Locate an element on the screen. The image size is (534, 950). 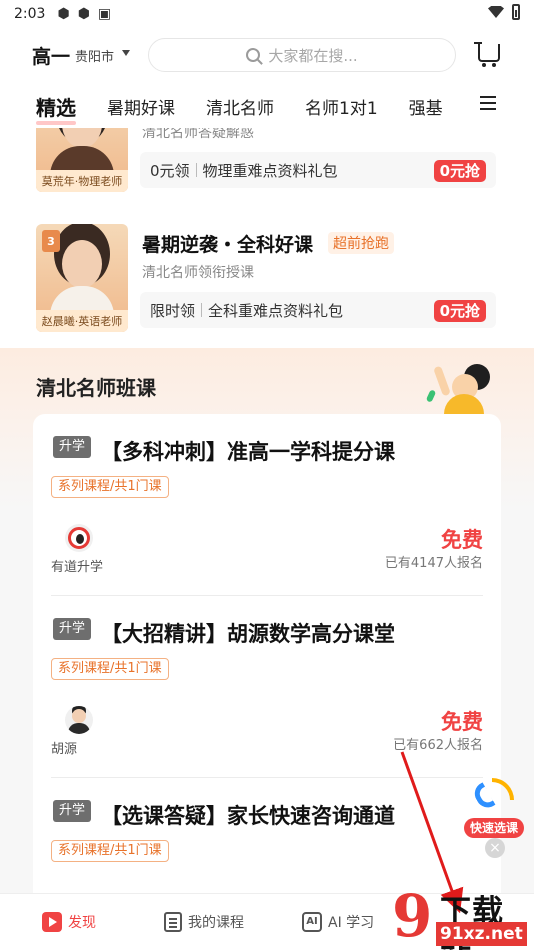
wifi-icon is located at coordinates (496, 12).